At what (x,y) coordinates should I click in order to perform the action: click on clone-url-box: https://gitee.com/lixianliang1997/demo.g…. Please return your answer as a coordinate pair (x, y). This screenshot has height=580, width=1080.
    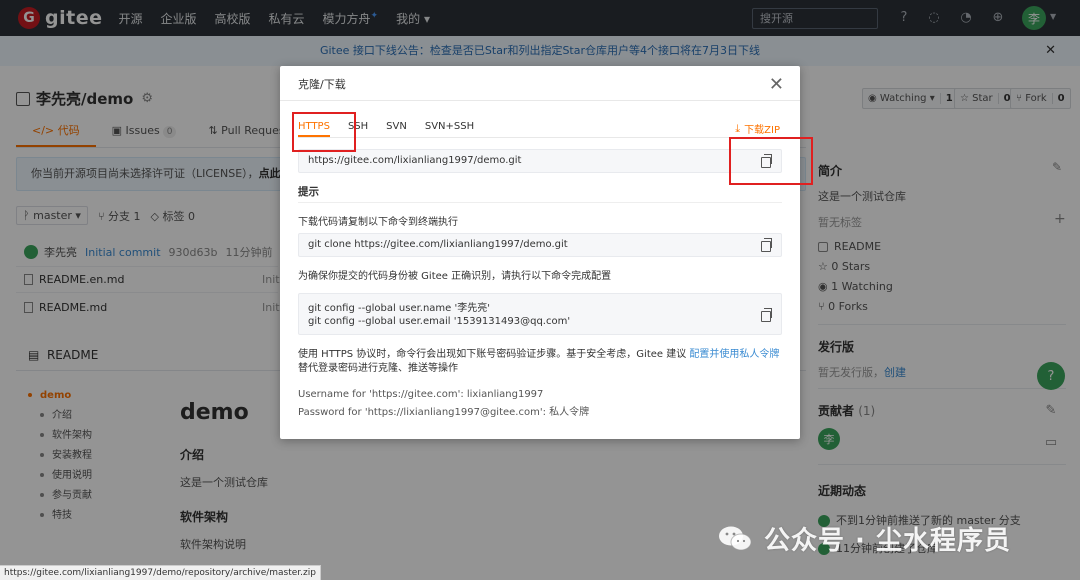
    Looking at the image, I should click on (540, 161).